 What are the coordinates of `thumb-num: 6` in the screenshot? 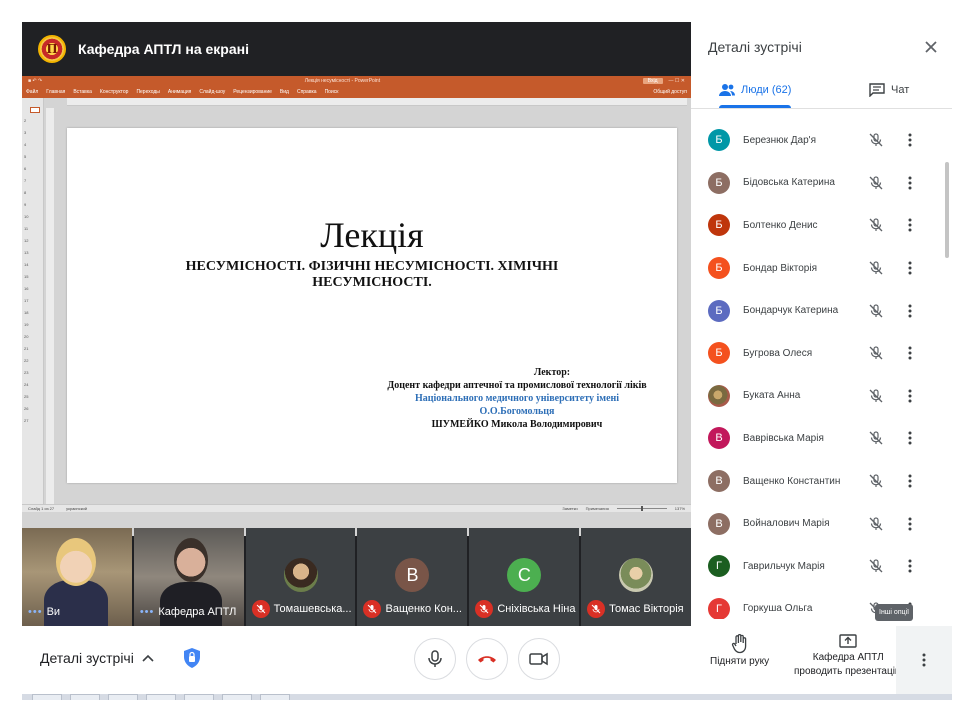 It's located at (25, 168).